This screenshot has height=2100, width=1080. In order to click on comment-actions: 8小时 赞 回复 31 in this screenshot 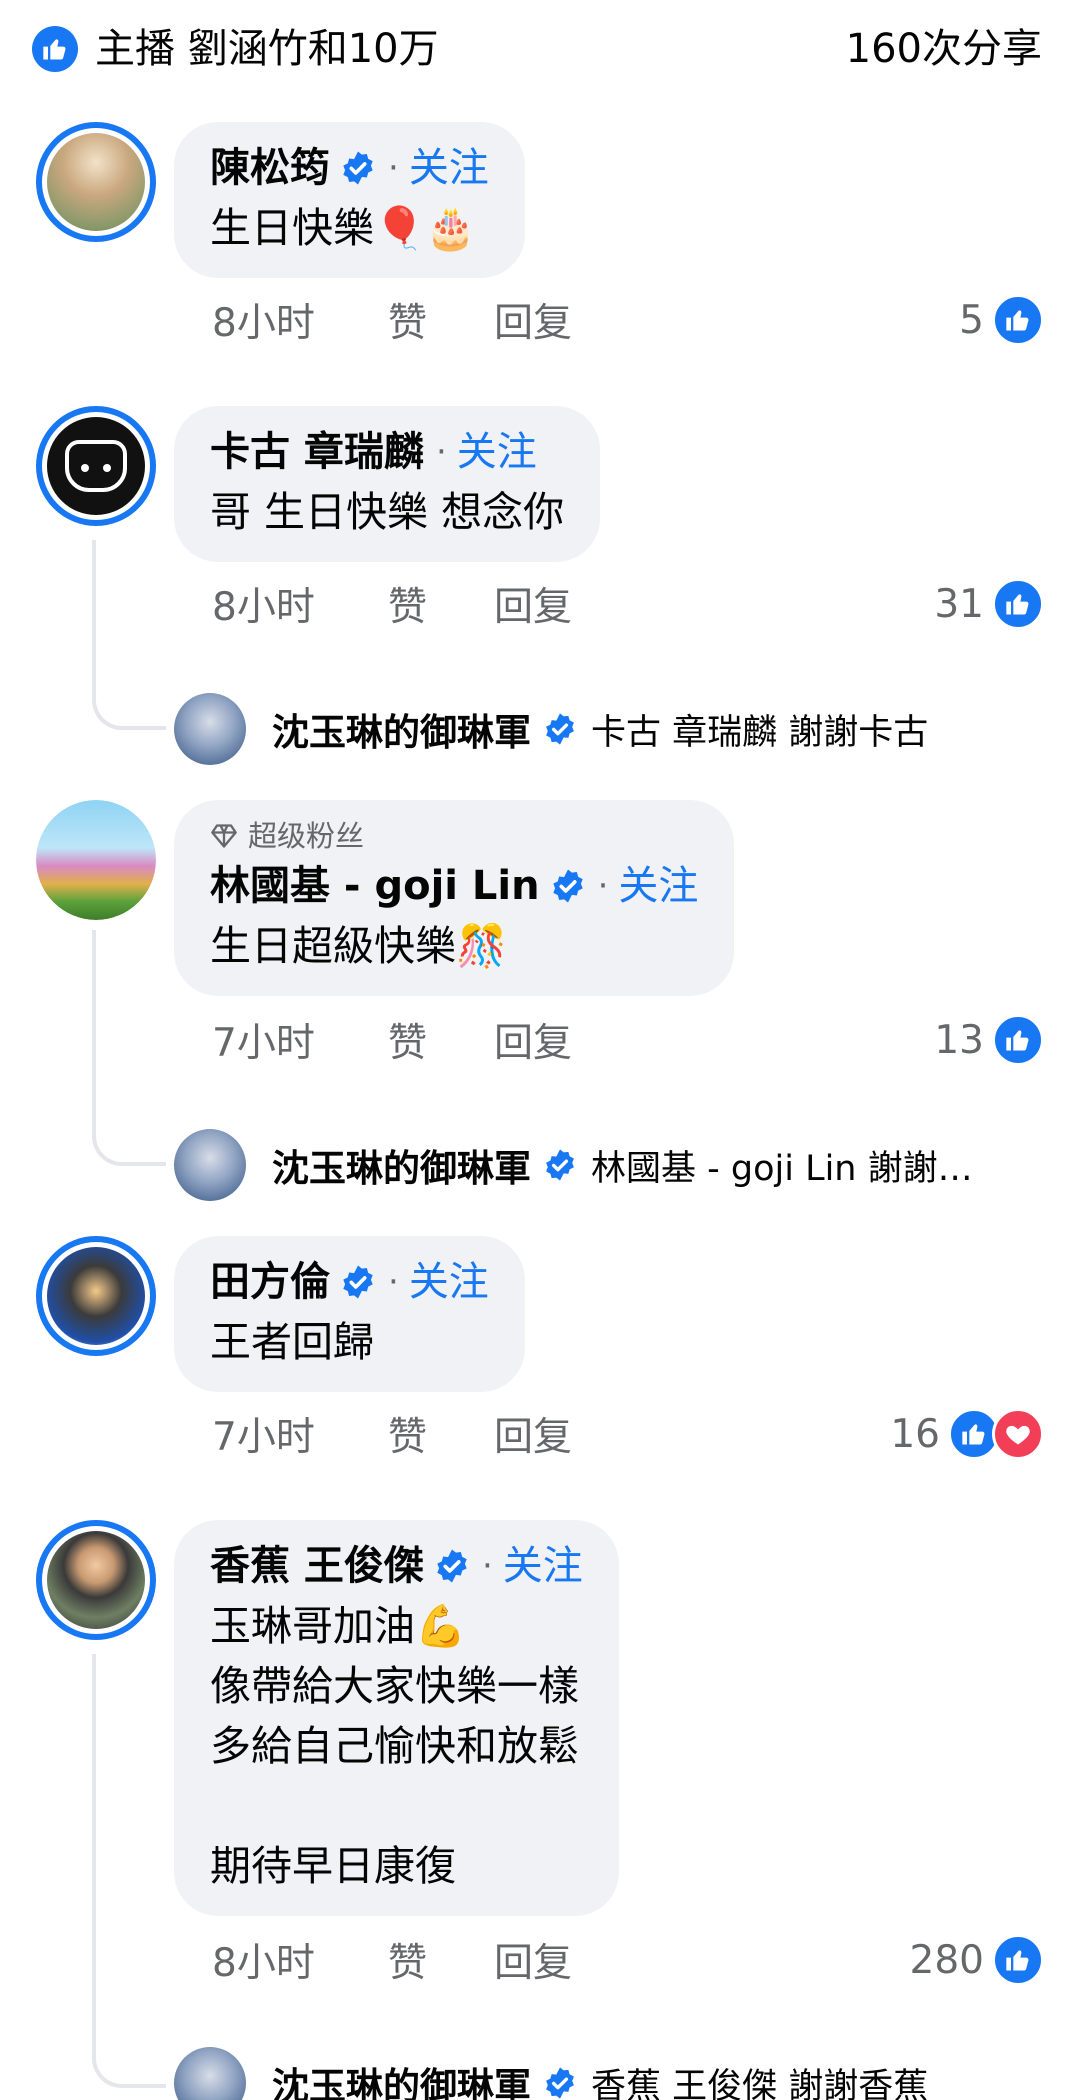, I will do `click(632, 604)`.